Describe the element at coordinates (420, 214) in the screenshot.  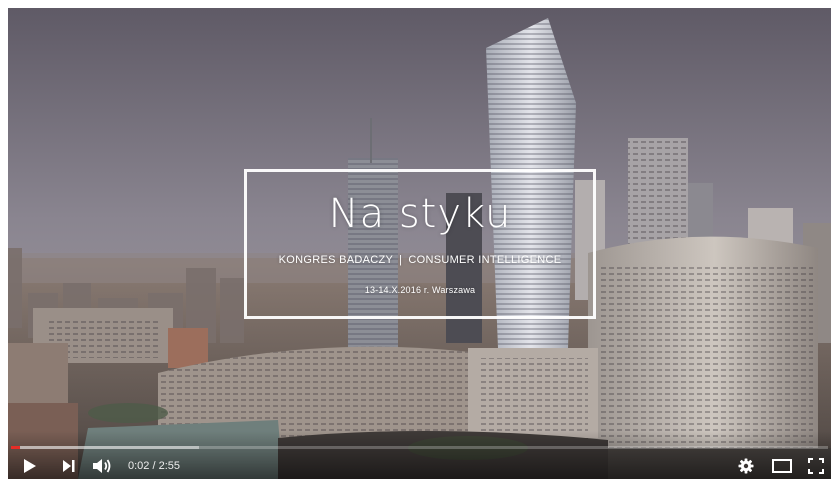
I see `video-title: Na styku` at that location.